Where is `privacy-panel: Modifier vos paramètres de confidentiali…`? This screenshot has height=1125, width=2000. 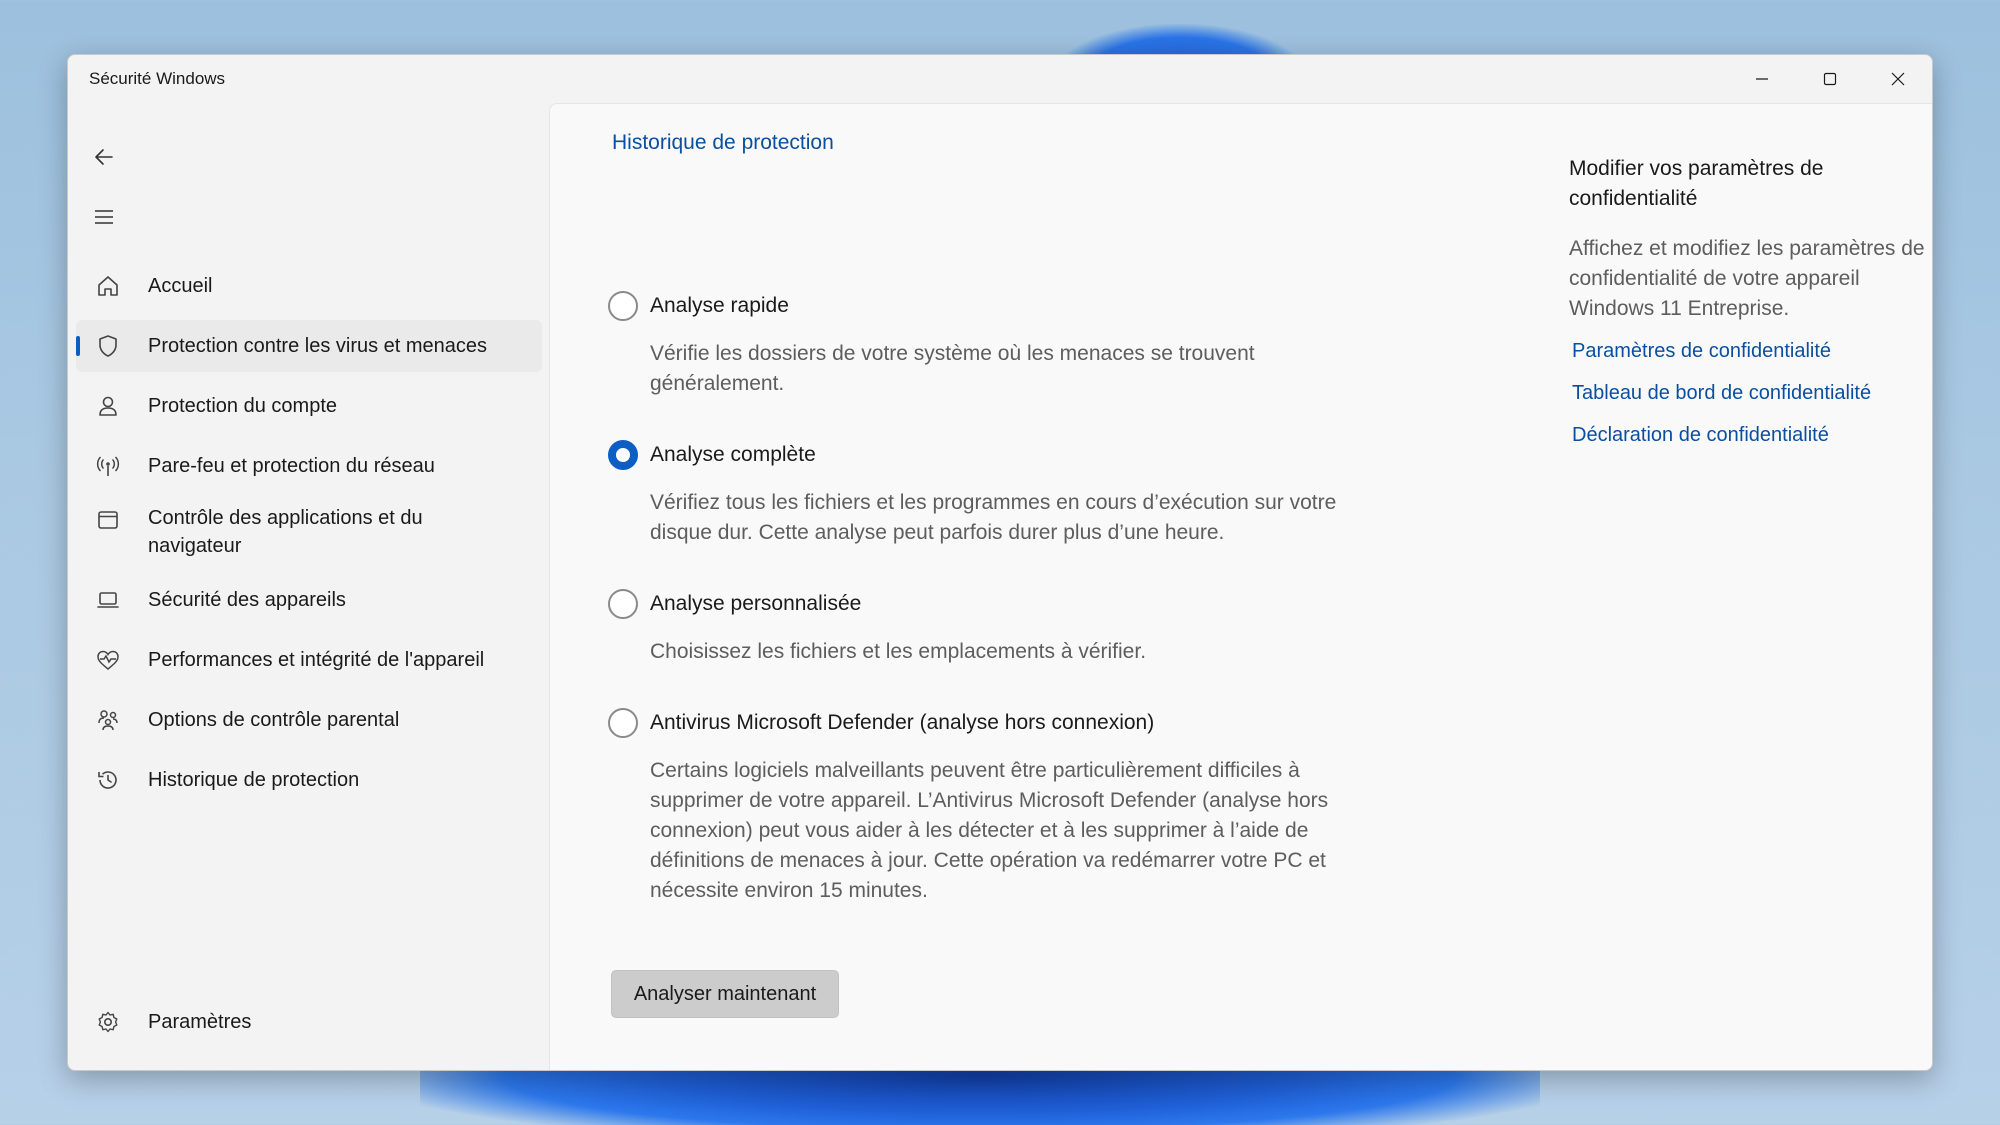
privacy-panel: Modifier vos paramètres de confidentiali… is located at coordinates (1750, 302).